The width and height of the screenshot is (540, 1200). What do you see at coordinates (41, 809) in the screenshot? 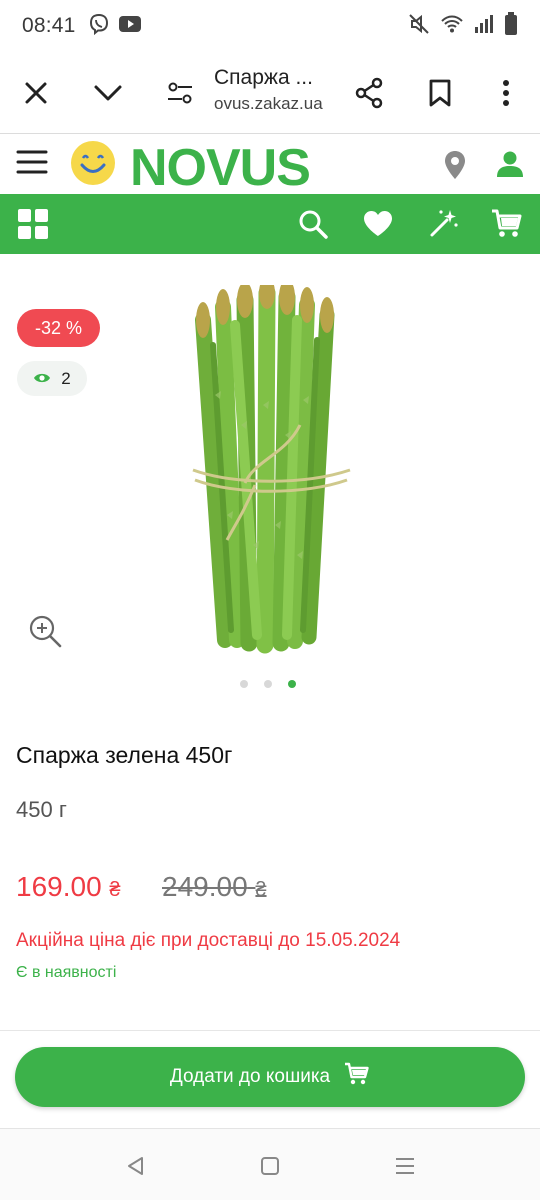
I see `product-weight: 450 г` at bounding box center [41, 809].